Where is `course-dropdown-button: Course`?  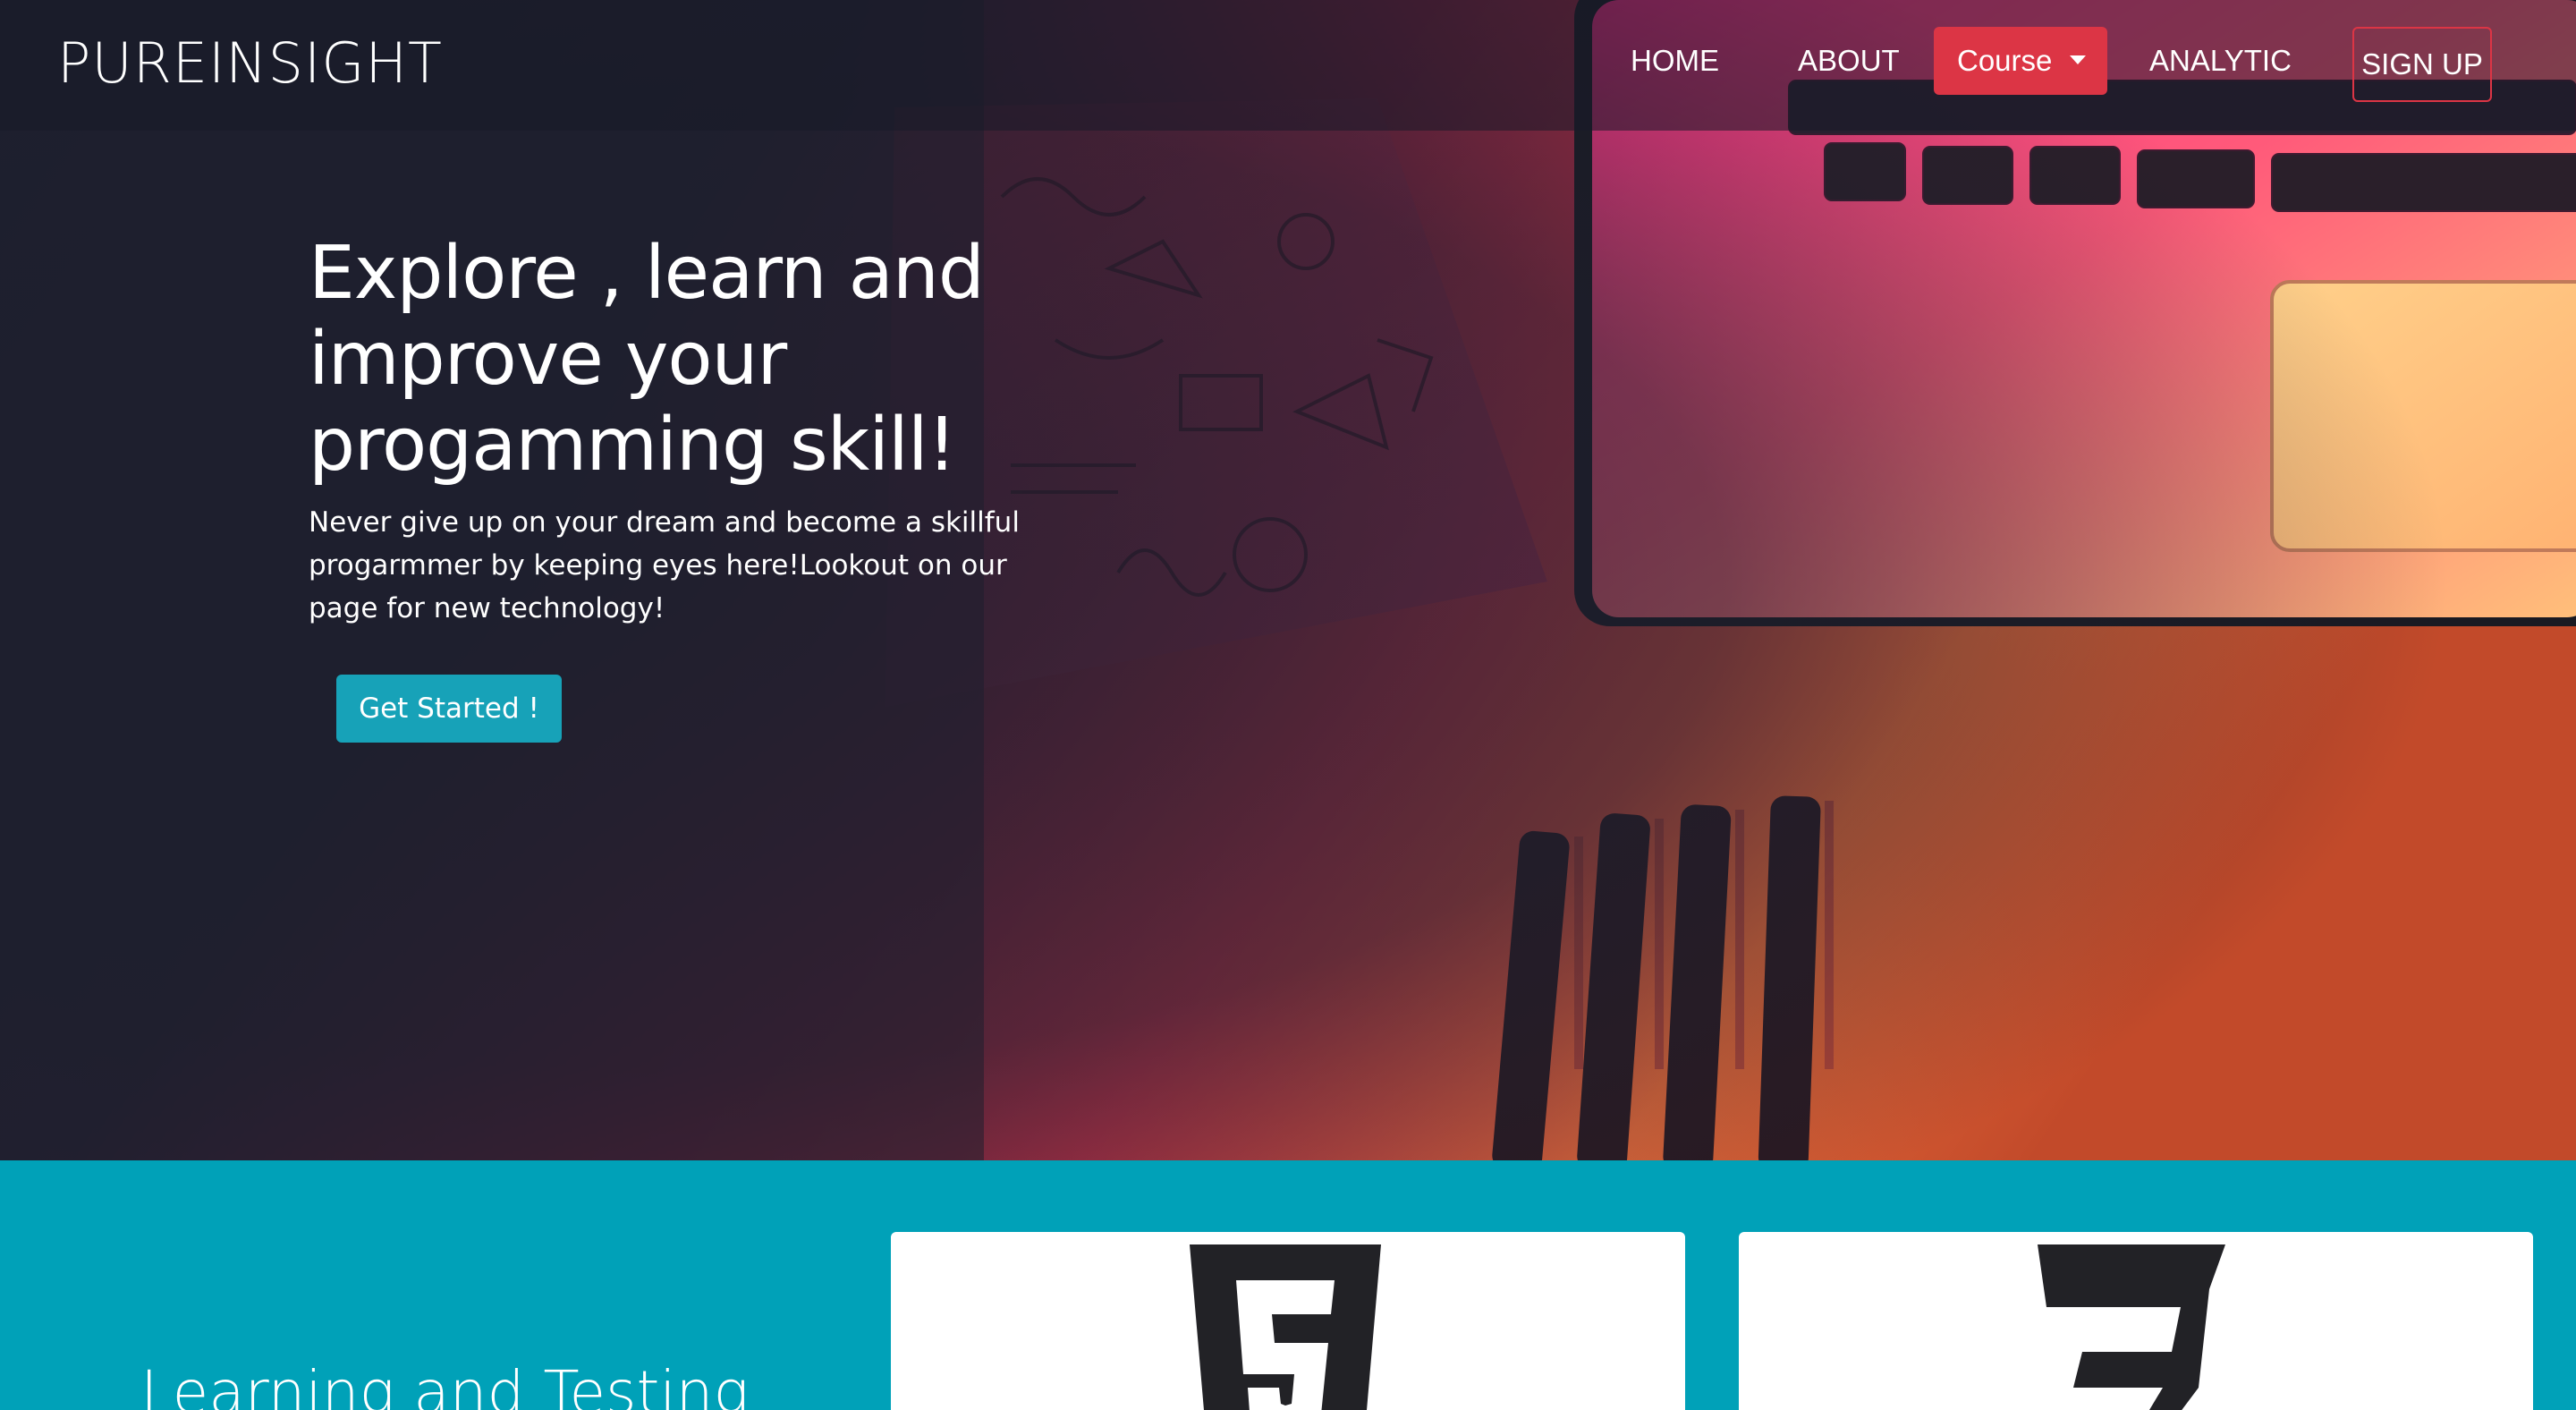 course-dropdown-button: Course is located at coordinates (2020, 61).